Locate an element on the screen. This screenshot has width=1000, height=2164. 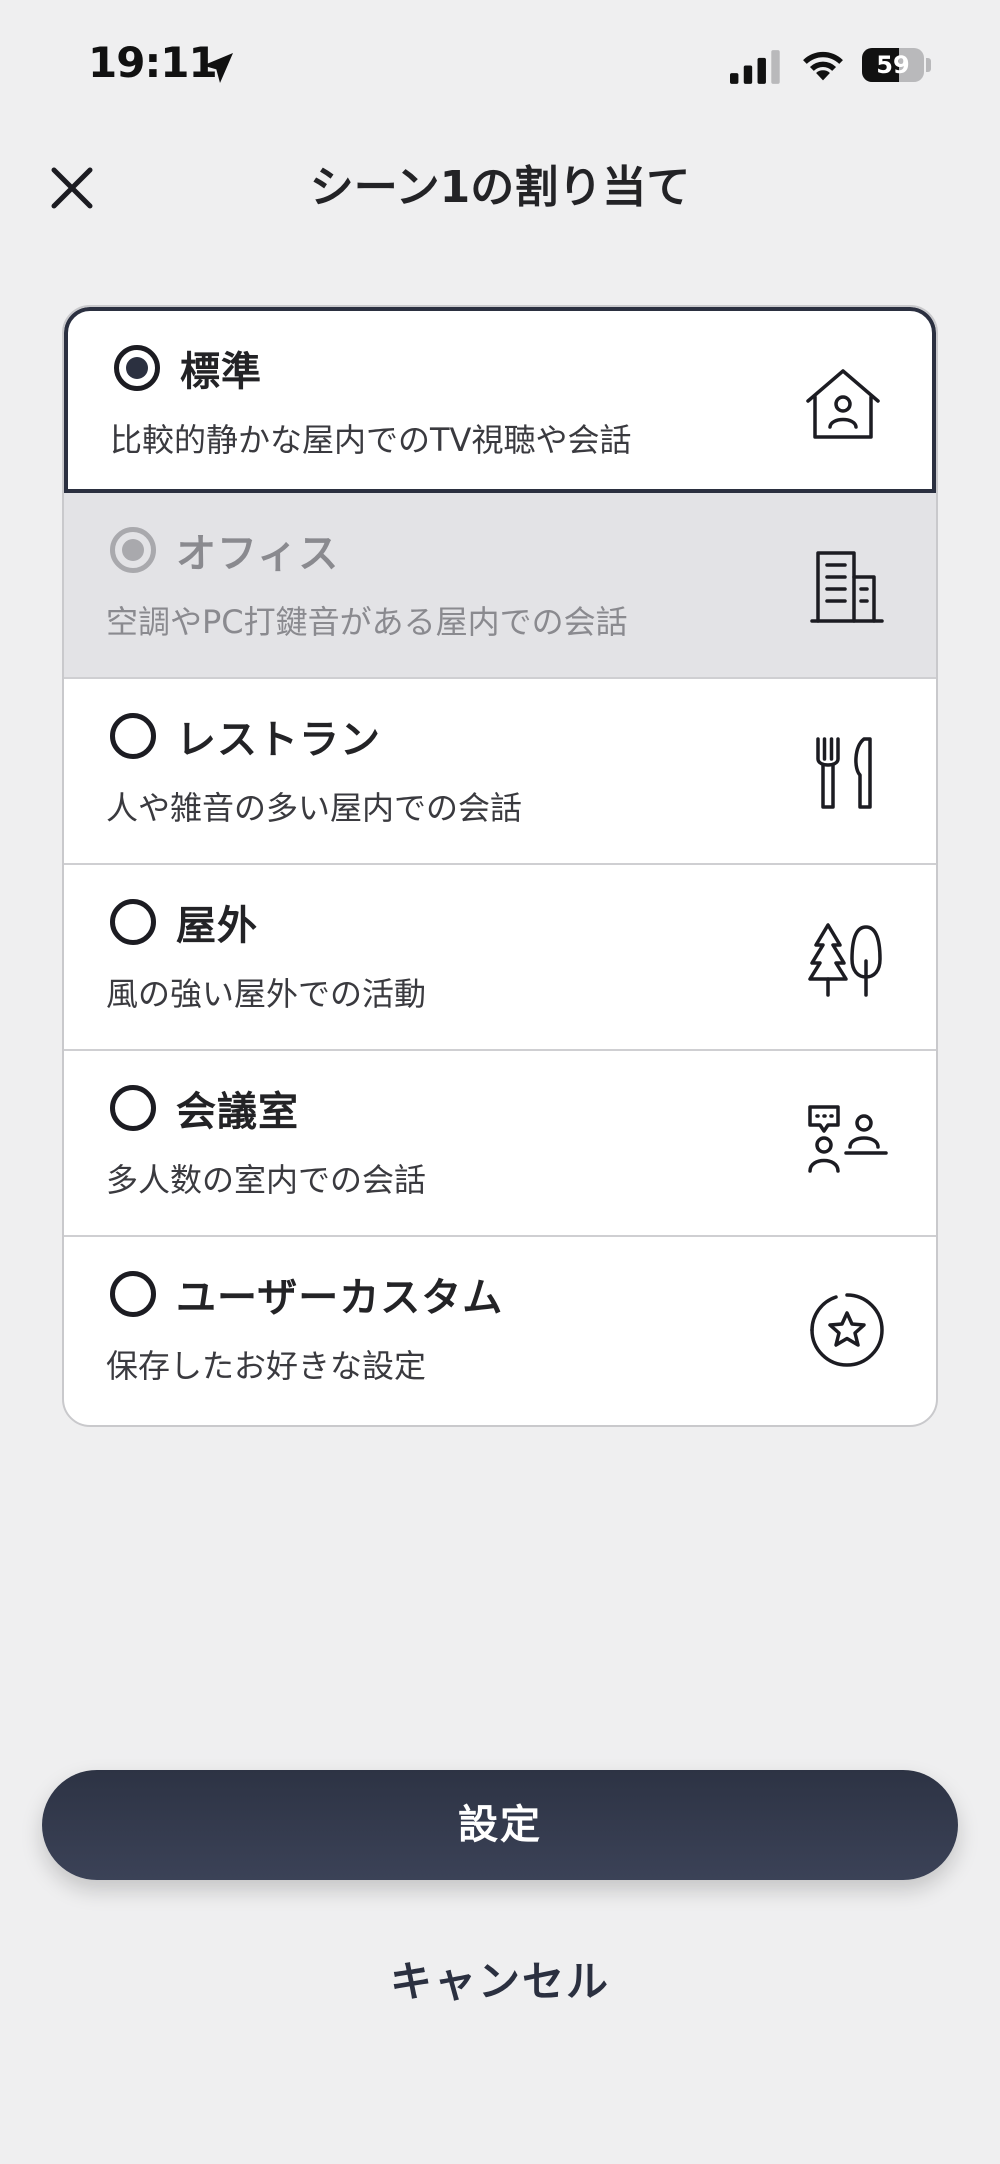
star-circle-icon is located at coordinates (847, 1330).